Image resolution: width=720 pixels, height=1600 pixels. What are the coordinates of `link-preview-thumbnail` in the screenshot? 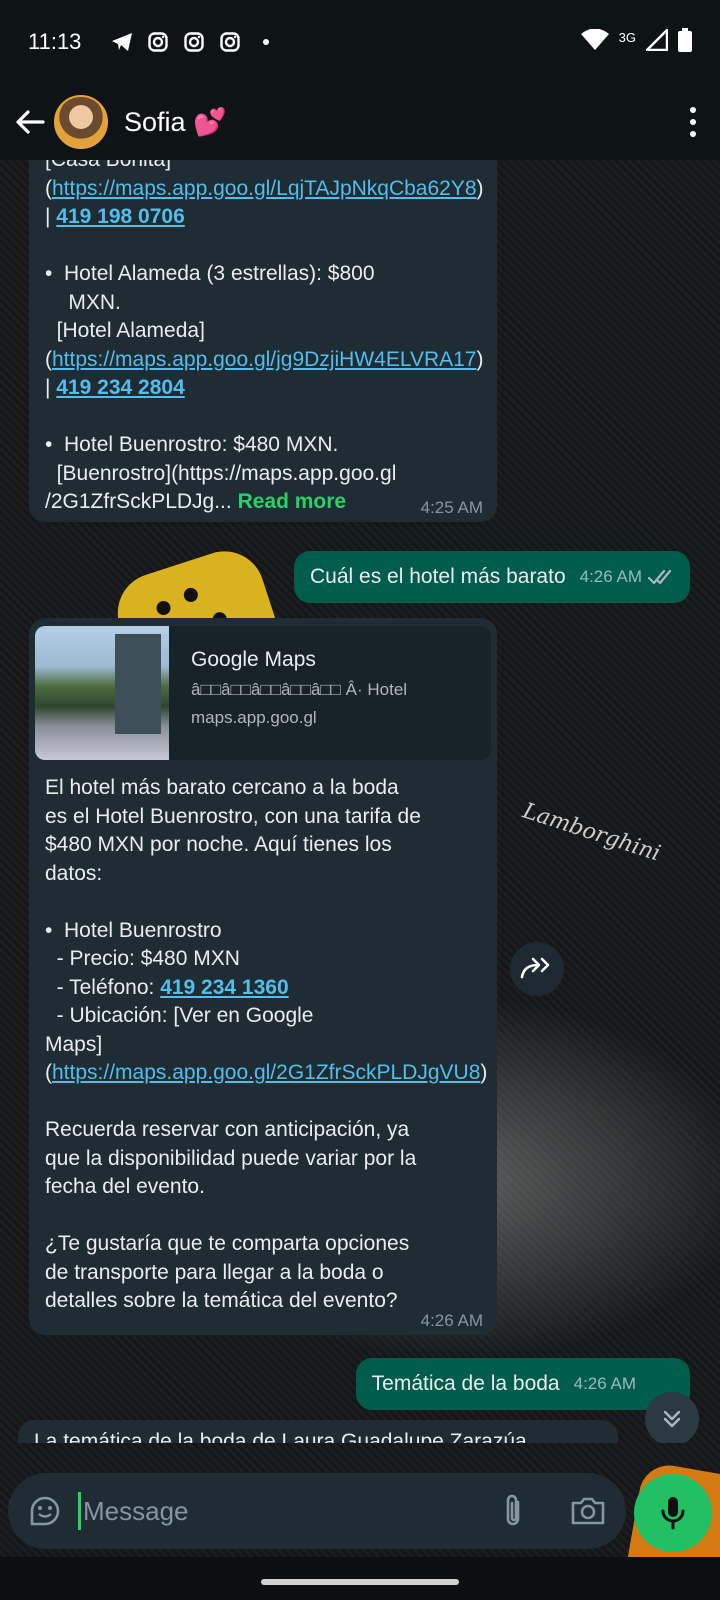 It's located at (102, 693).